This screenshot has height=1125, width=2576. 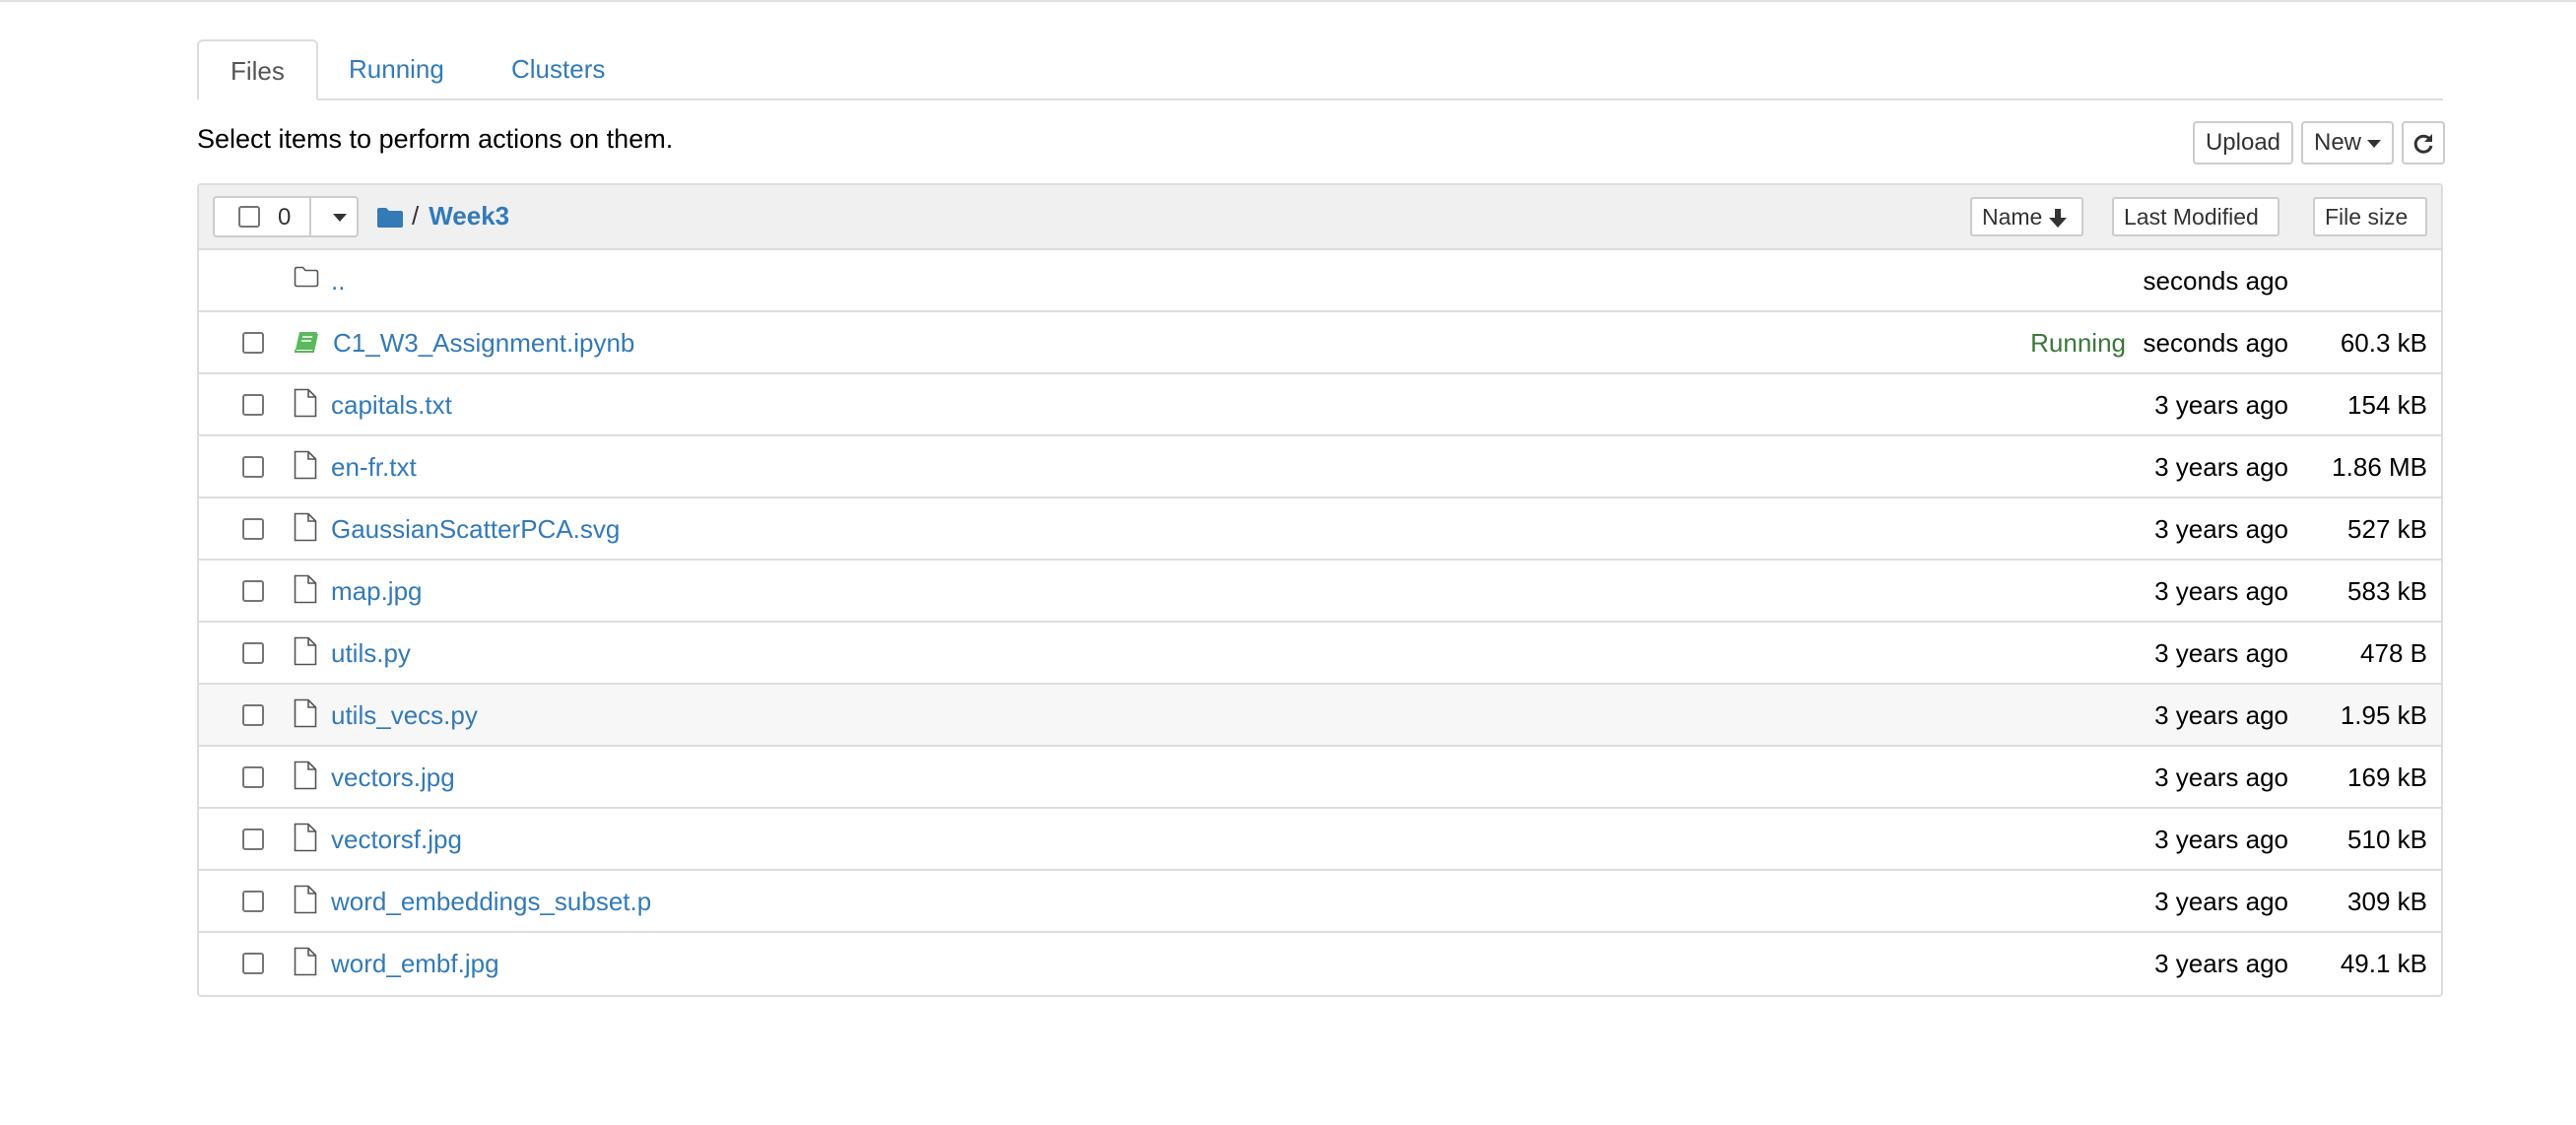 What do you see at coordinates (2394, 653) in the screenshot?
I see `file-size: 478 B` at bounding box center [2394, 653].